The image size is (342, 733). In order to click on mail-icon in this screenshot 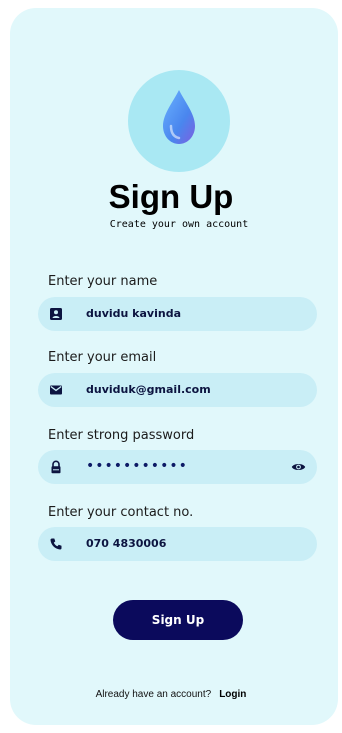, I will do `click(56, 390)`.